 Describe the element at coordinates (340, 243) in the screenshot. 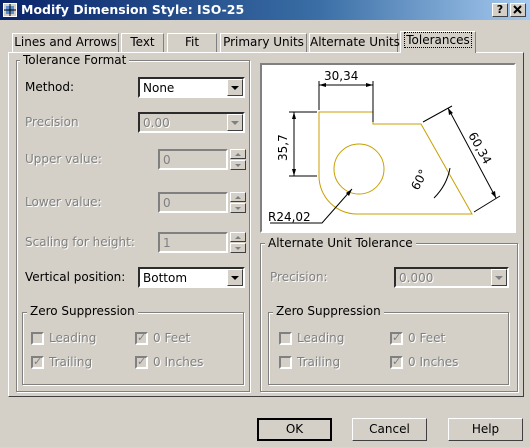

I see `alternate-tolerance-title: Alternate Unit Tolerance` at that location.